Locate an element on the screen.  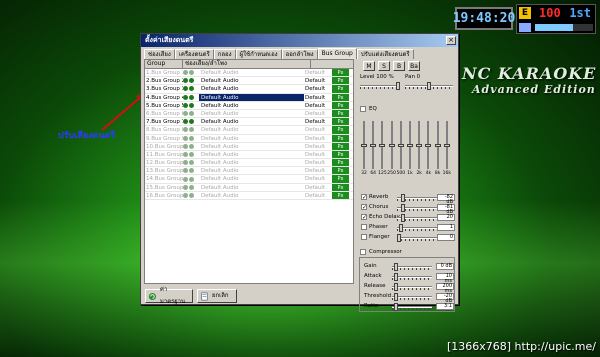
compressor-checkbox is located at coordinates (363, 252).